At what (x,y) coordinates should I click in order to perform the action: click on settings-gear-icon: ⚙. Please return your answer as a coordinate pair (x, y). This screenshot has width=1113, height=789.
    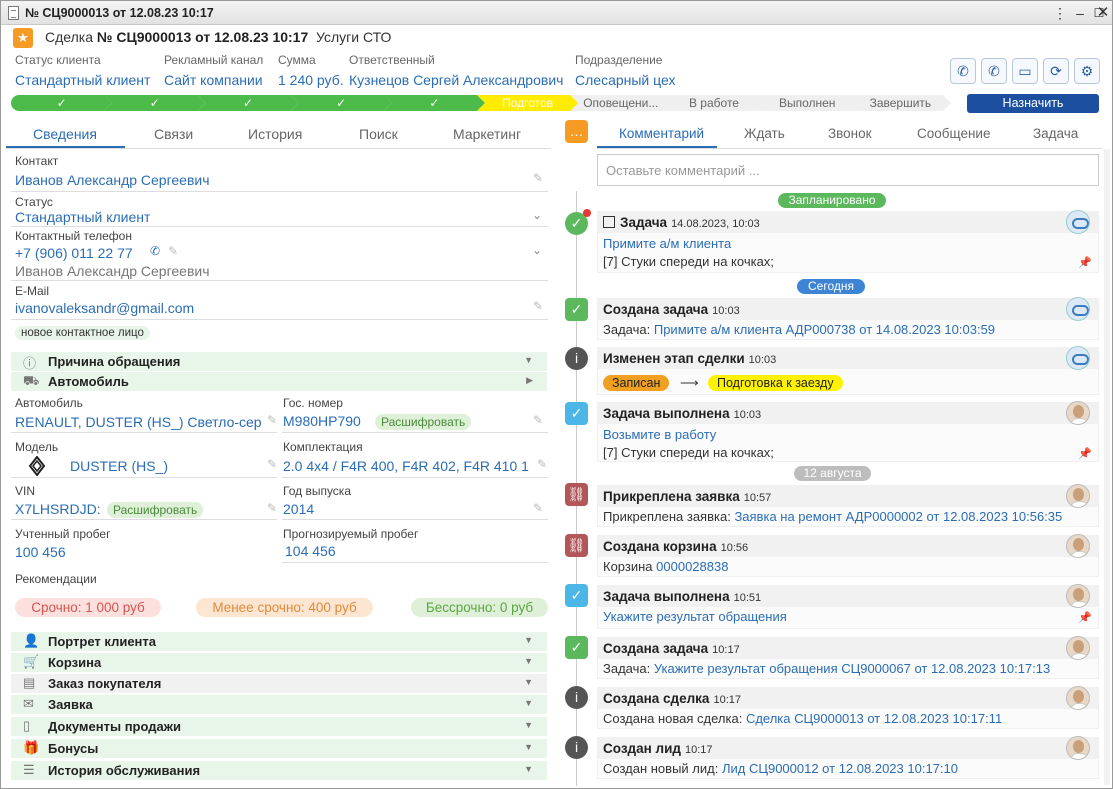
    Looking at the image, I should click on (1087, 71).